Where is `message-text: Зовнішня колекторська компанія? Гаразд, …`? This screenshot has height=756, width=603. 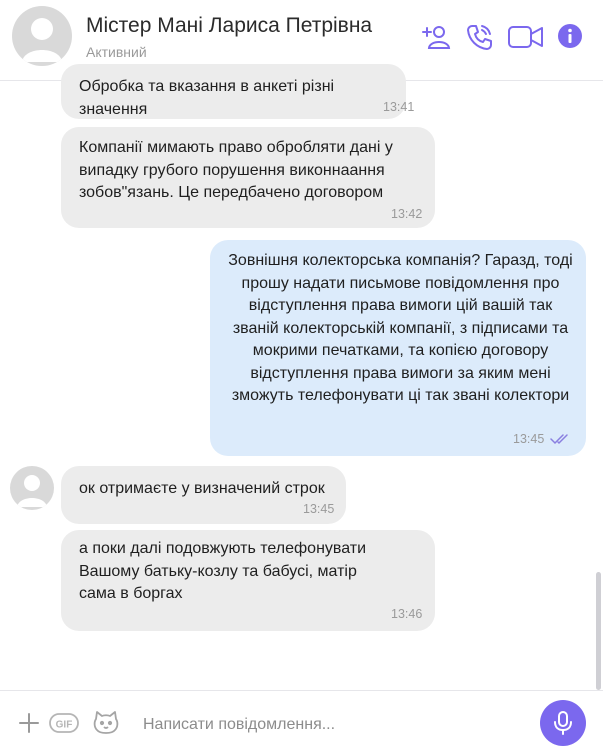
message-text: Зовнішня колекторська компанія? Гаразд, … is located at coordinates (403, 328).